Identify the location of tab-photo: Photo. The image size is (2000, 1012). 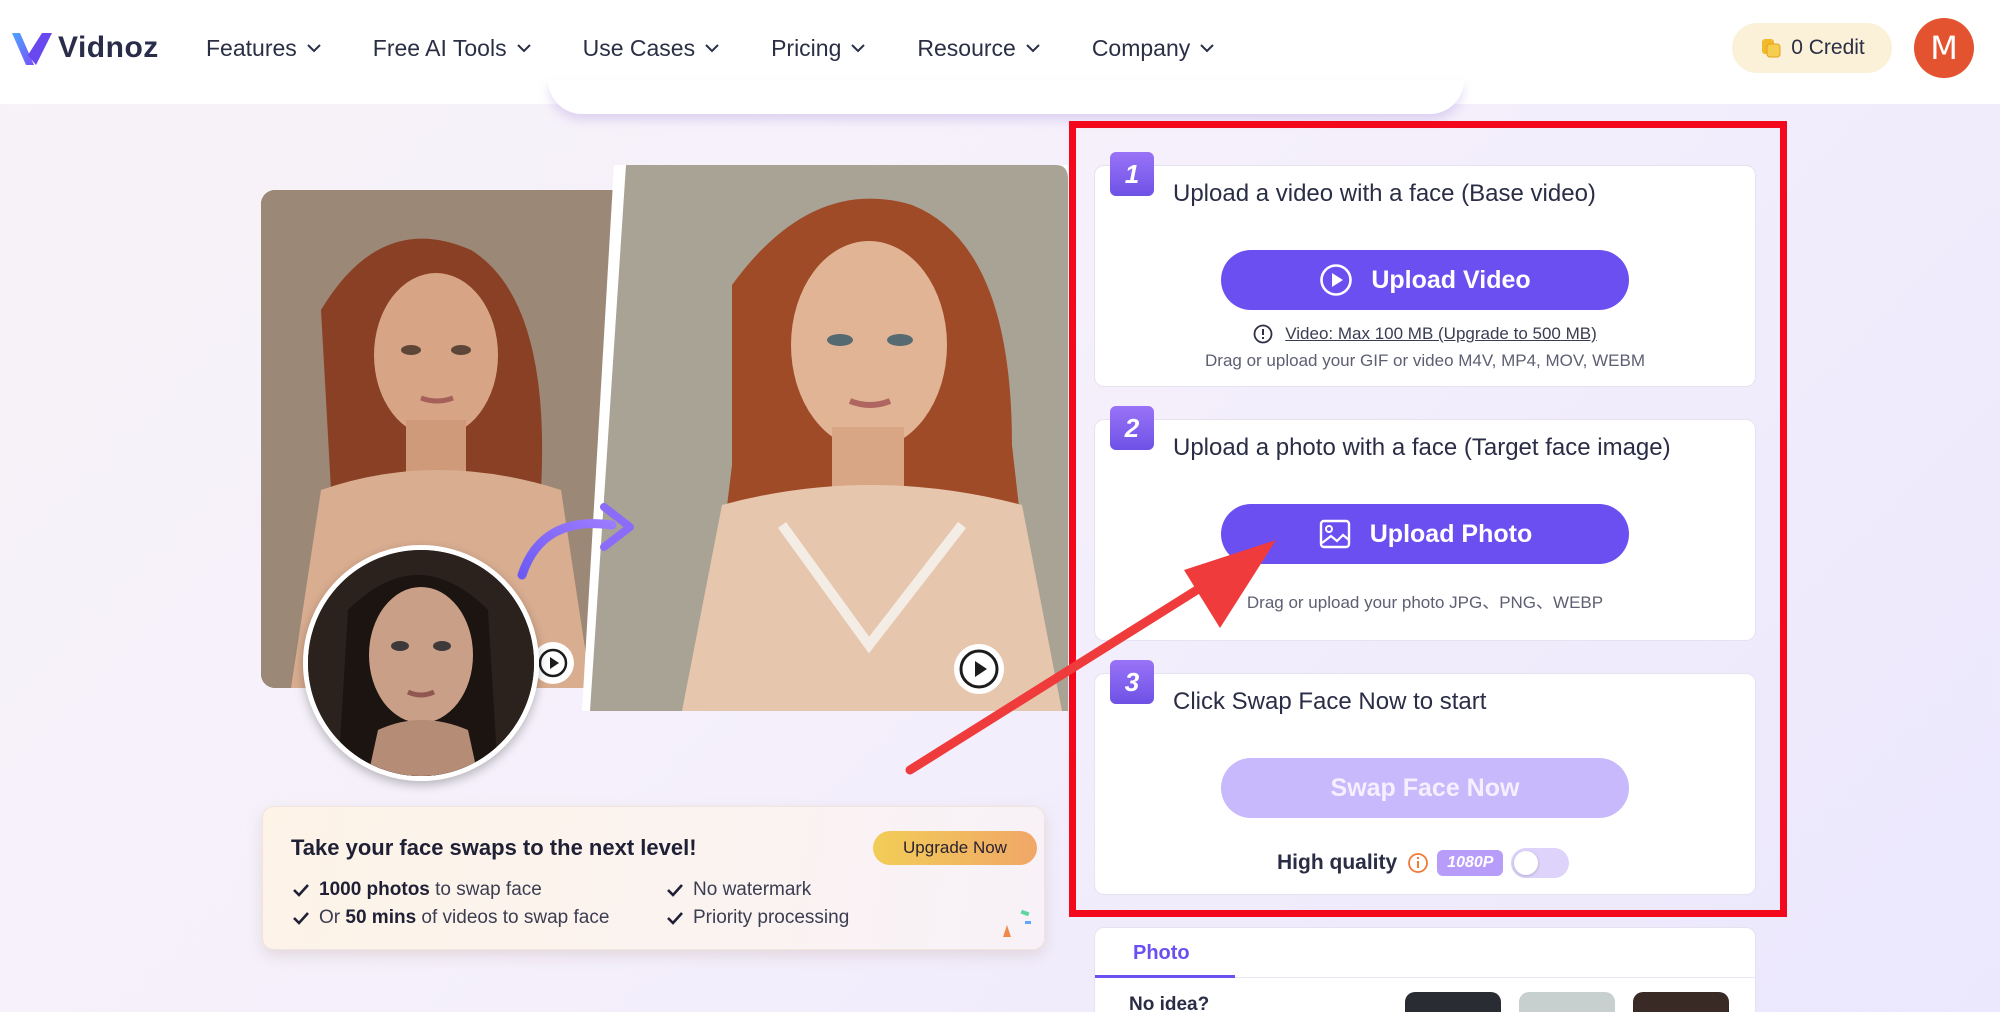
(1161, 953).